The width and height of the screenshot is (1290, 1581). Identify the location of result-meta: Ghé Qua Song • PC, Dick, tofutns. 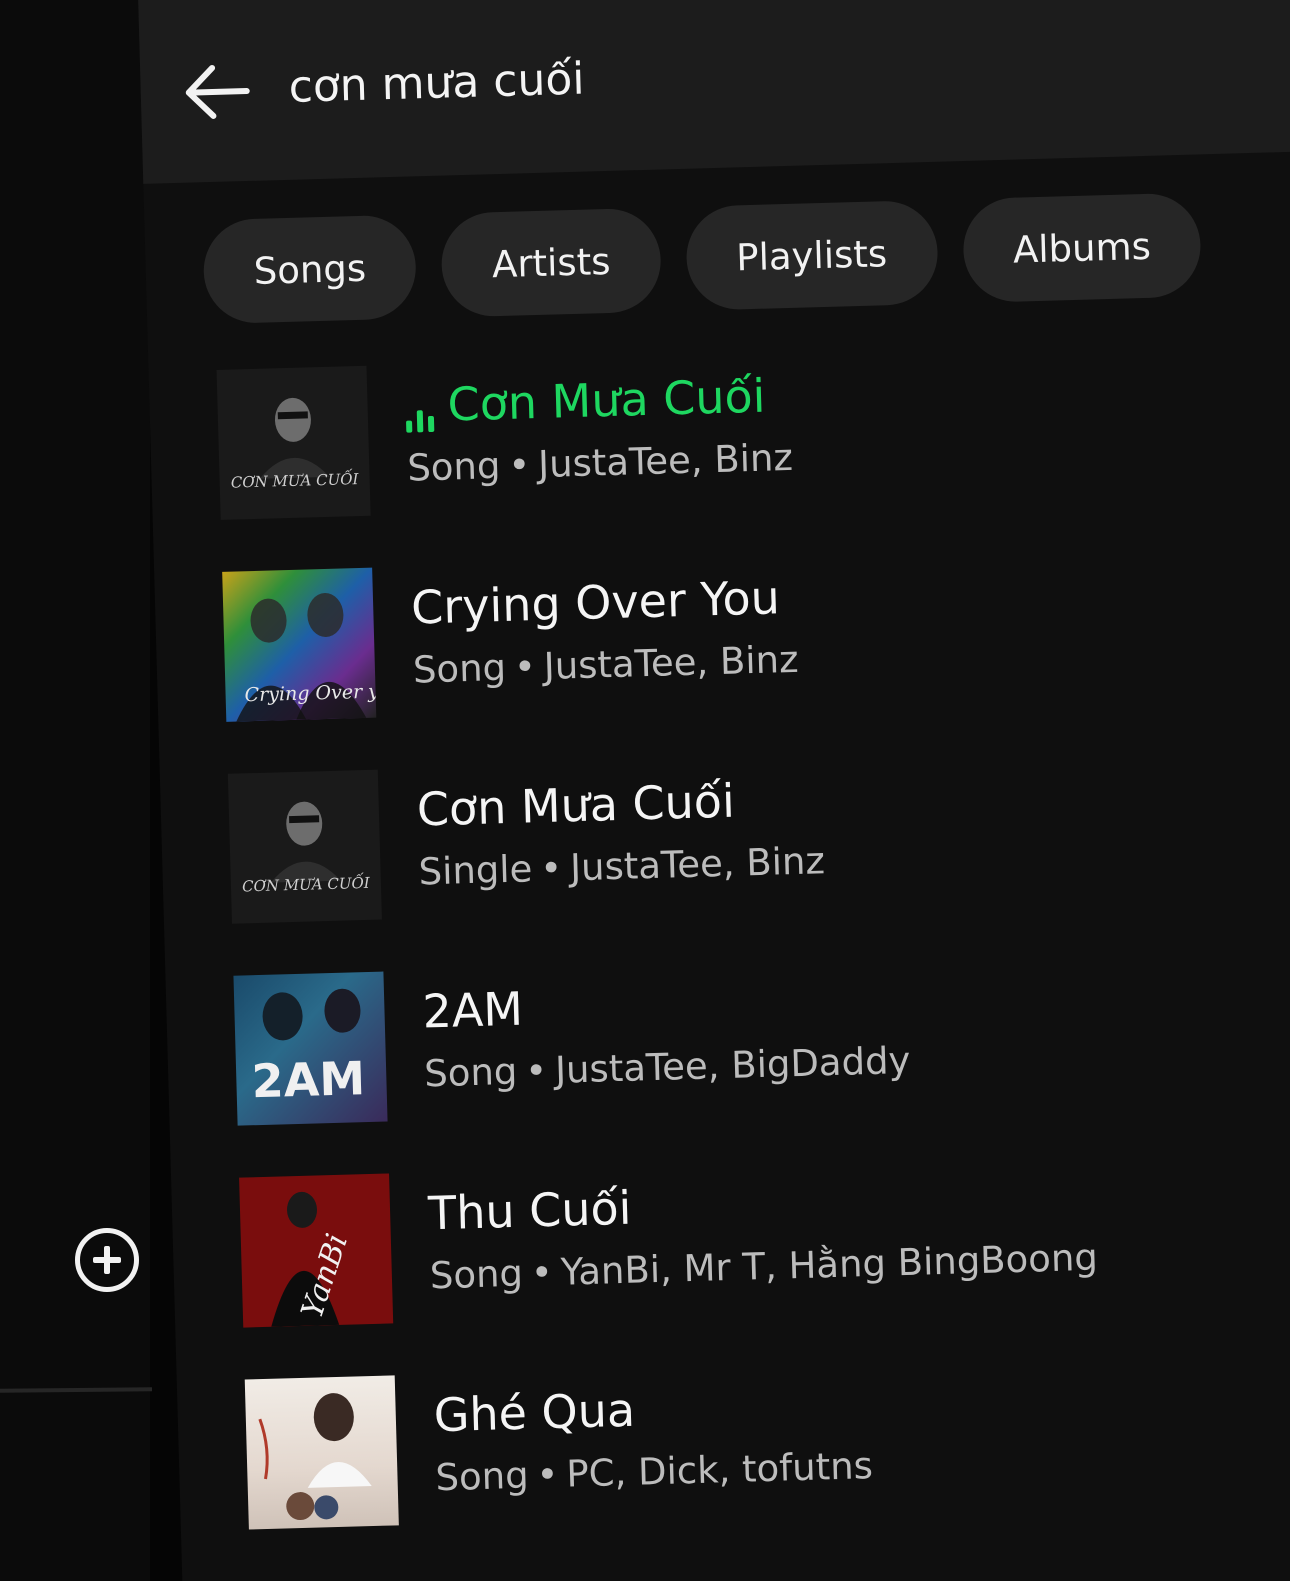
(653, 1438).